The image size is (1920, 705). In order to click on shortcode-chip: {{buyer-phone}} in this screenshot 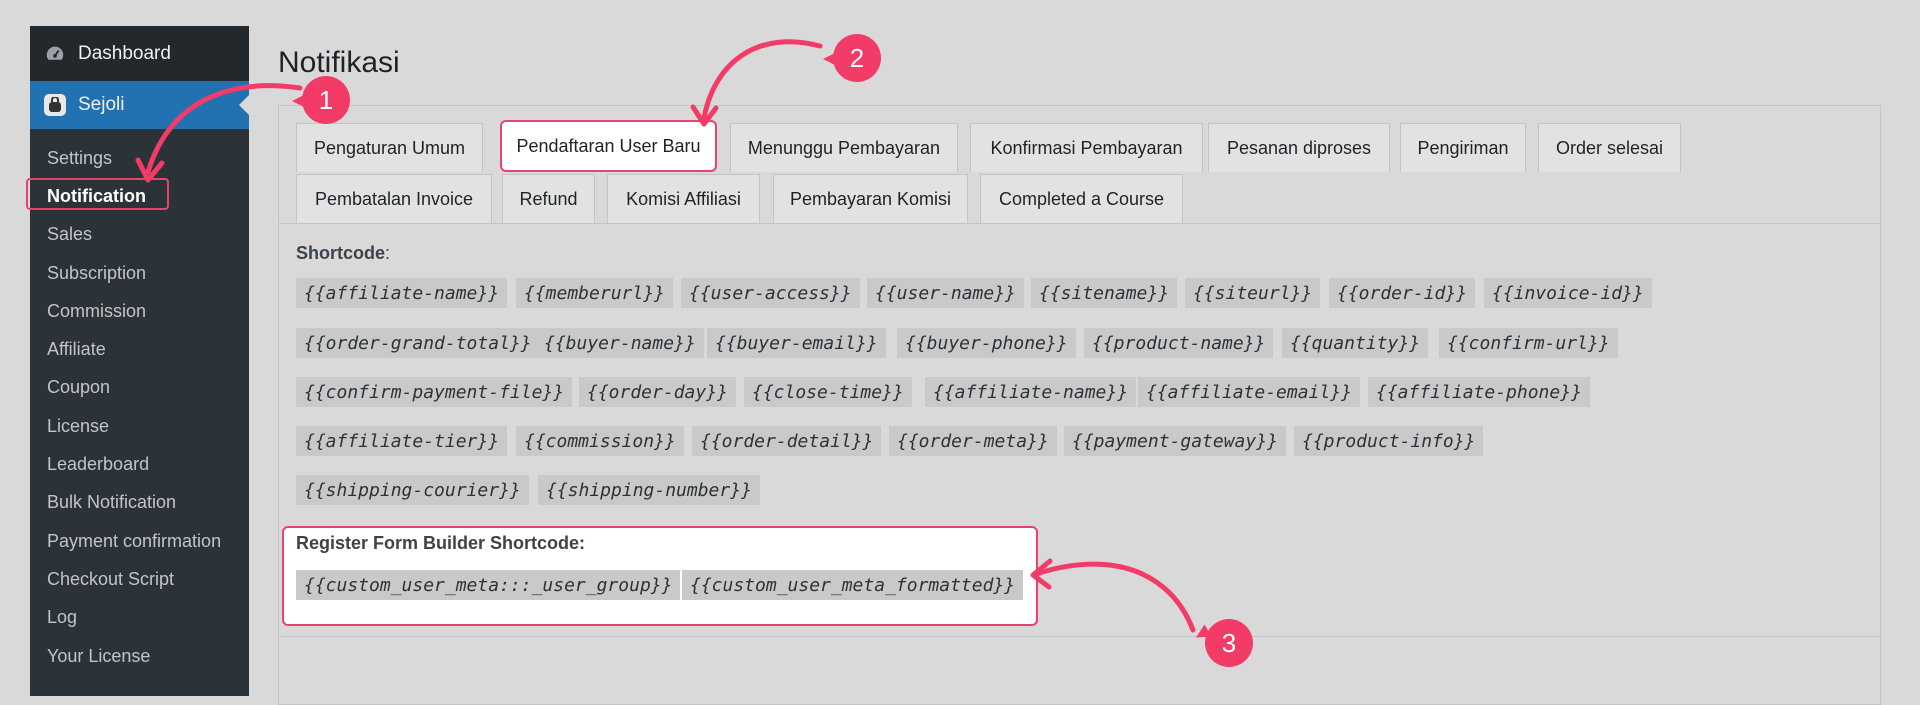, I will do `click(986, 343)`.